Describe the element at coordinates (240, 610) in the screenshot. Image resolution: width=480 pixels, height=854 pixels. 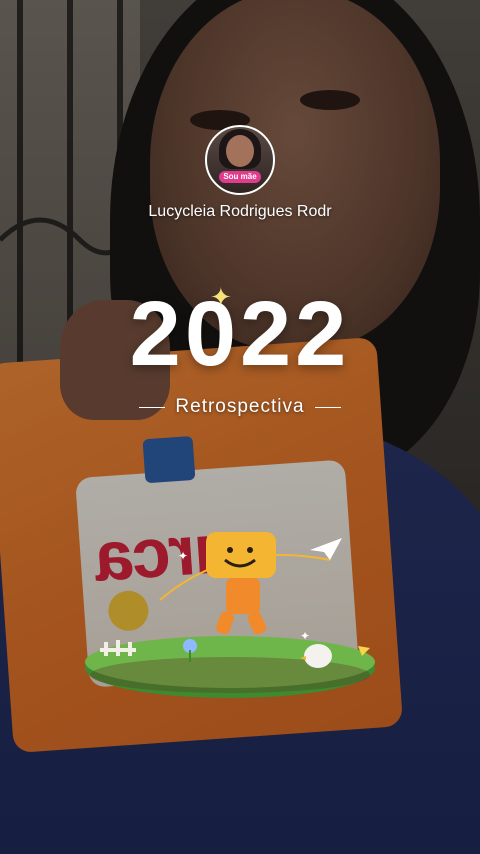
I see `animated-scene: ✦ ✦` at that location.